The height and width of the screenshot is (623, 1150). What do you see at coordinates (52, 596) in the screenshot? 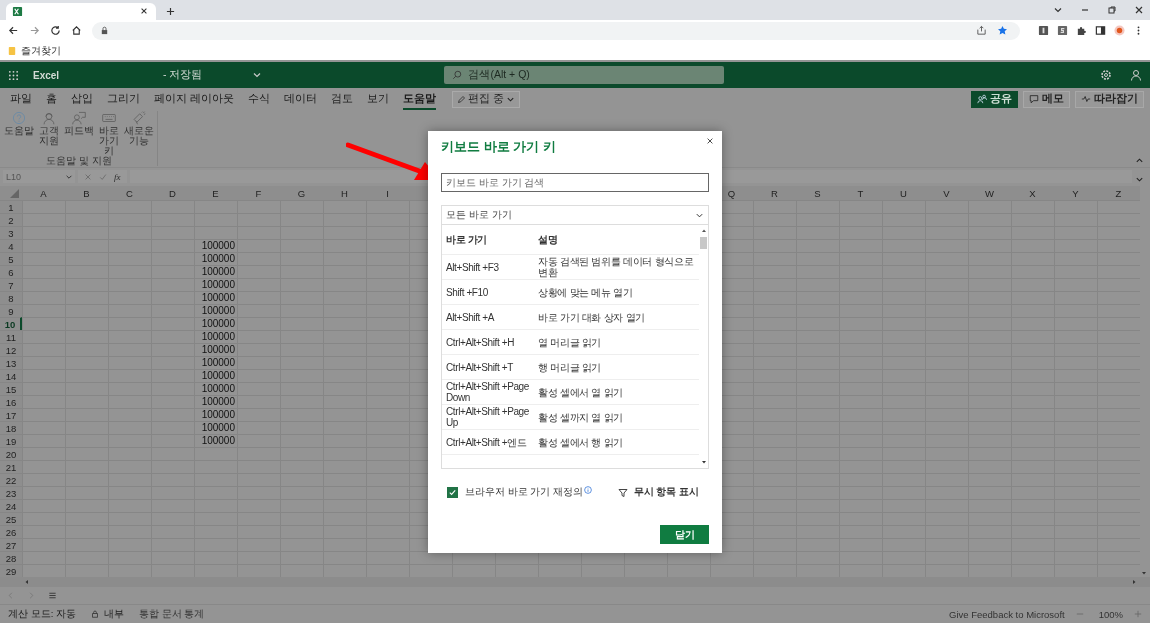
I see `menu-icon` at bounding box center [52, 596].